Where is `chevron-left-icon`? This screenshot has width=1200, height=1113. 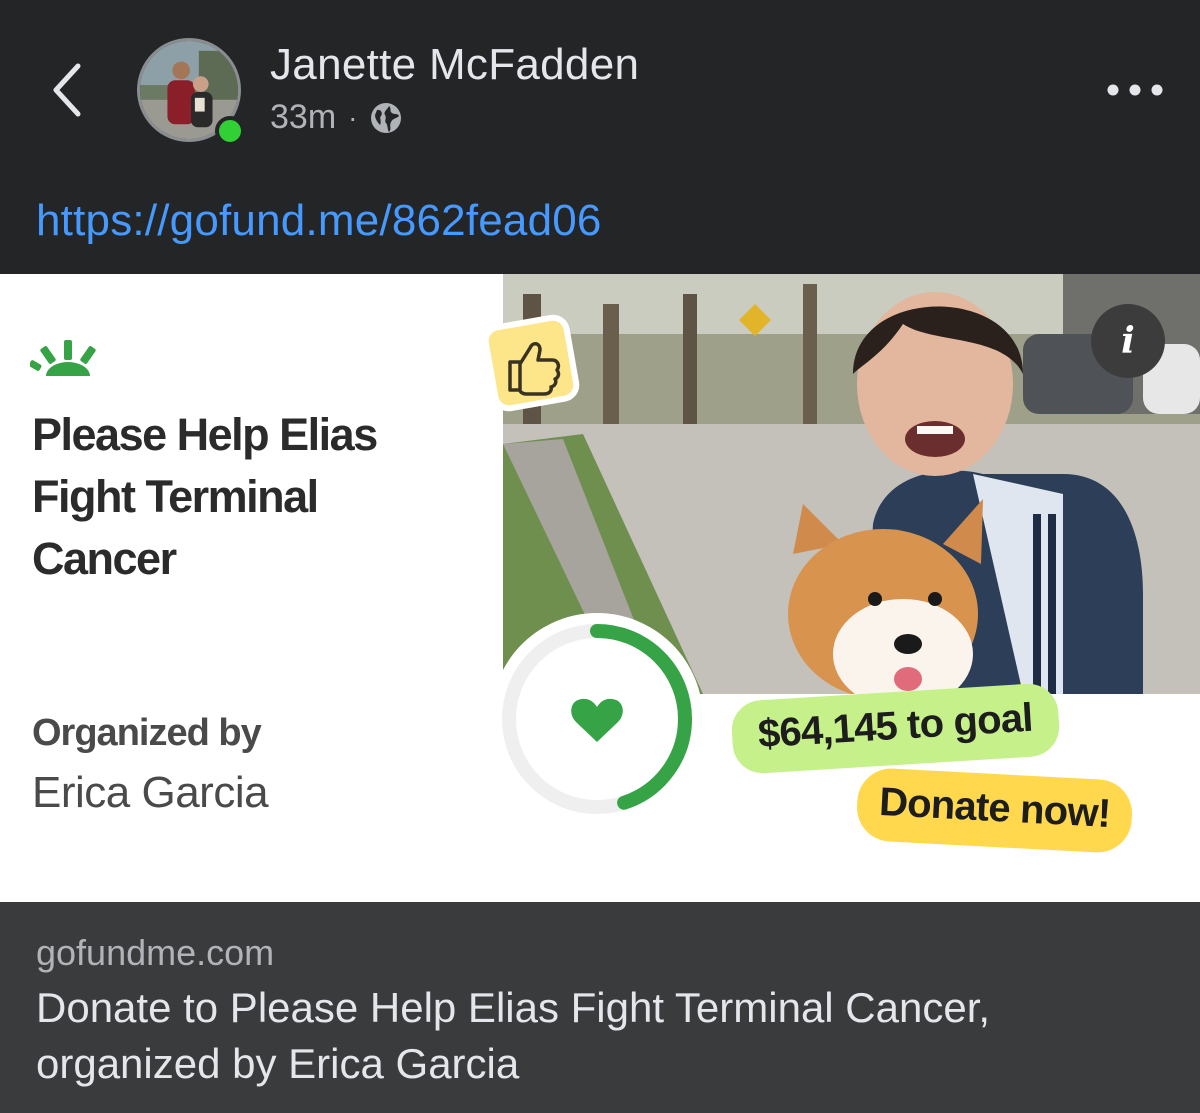
chevron-left-icon is located at coordinates (67, 90).